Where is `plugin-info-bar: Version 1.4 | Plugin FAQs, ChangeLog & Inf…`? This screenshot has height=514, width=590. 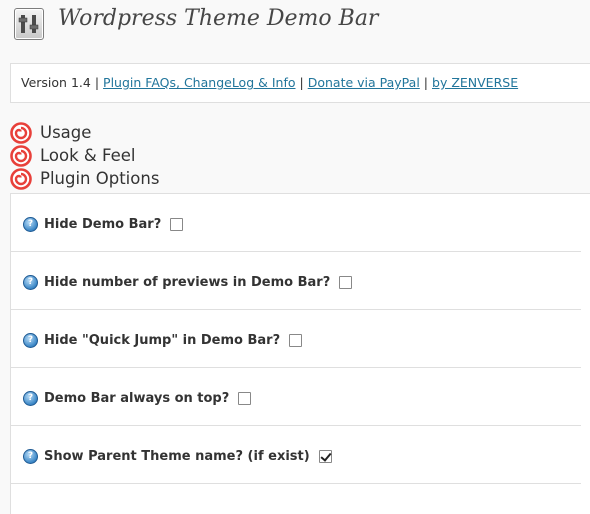 plugin-info-bar: Version 1.4 | Plugin FAQs, ChangeLog & Inf… is located at coordinates (300, 83).